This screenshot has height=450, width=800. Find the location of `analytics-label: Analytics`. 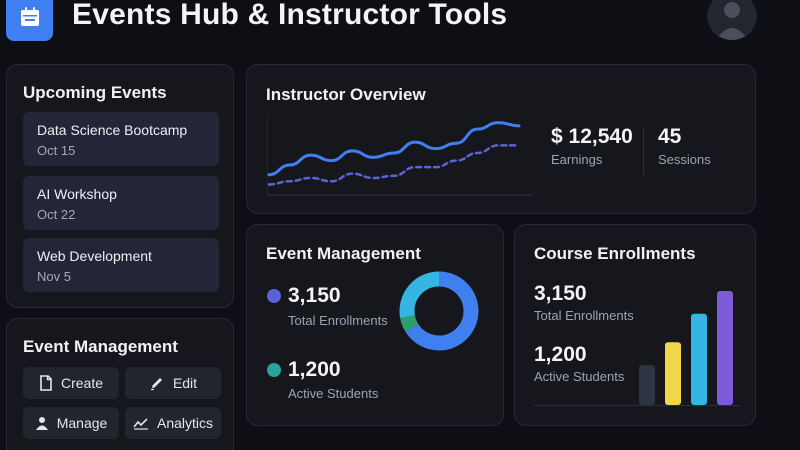

analytics-label: Analytics is located at coordinates (185, 423).